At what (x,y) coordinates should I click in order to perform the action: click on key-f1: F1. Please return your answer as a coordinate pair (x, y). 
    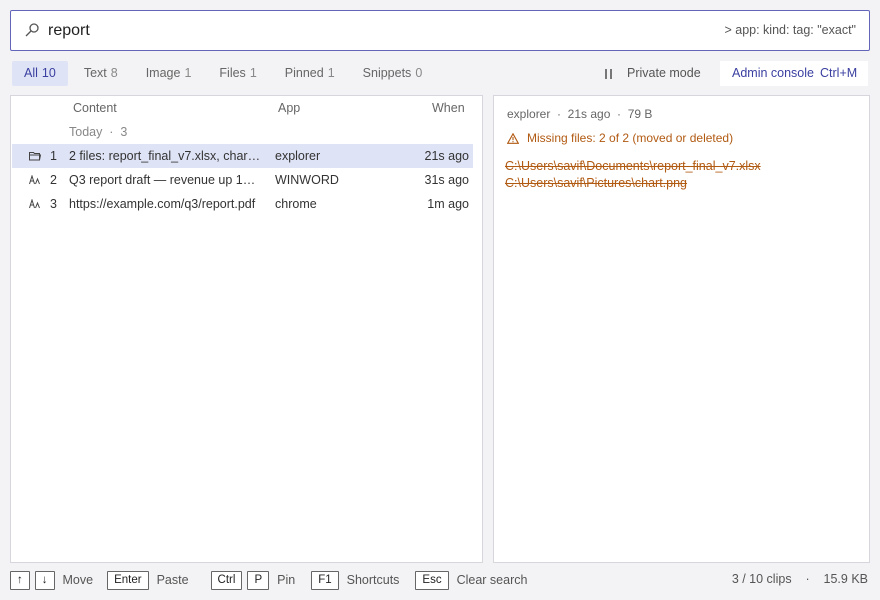
    Looking at the image, I should click on (325, 580).